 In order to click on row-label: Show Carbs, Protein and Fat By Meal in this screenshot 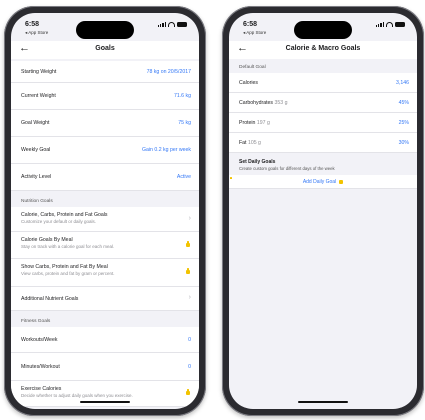, I will do `click(64, 267)`.